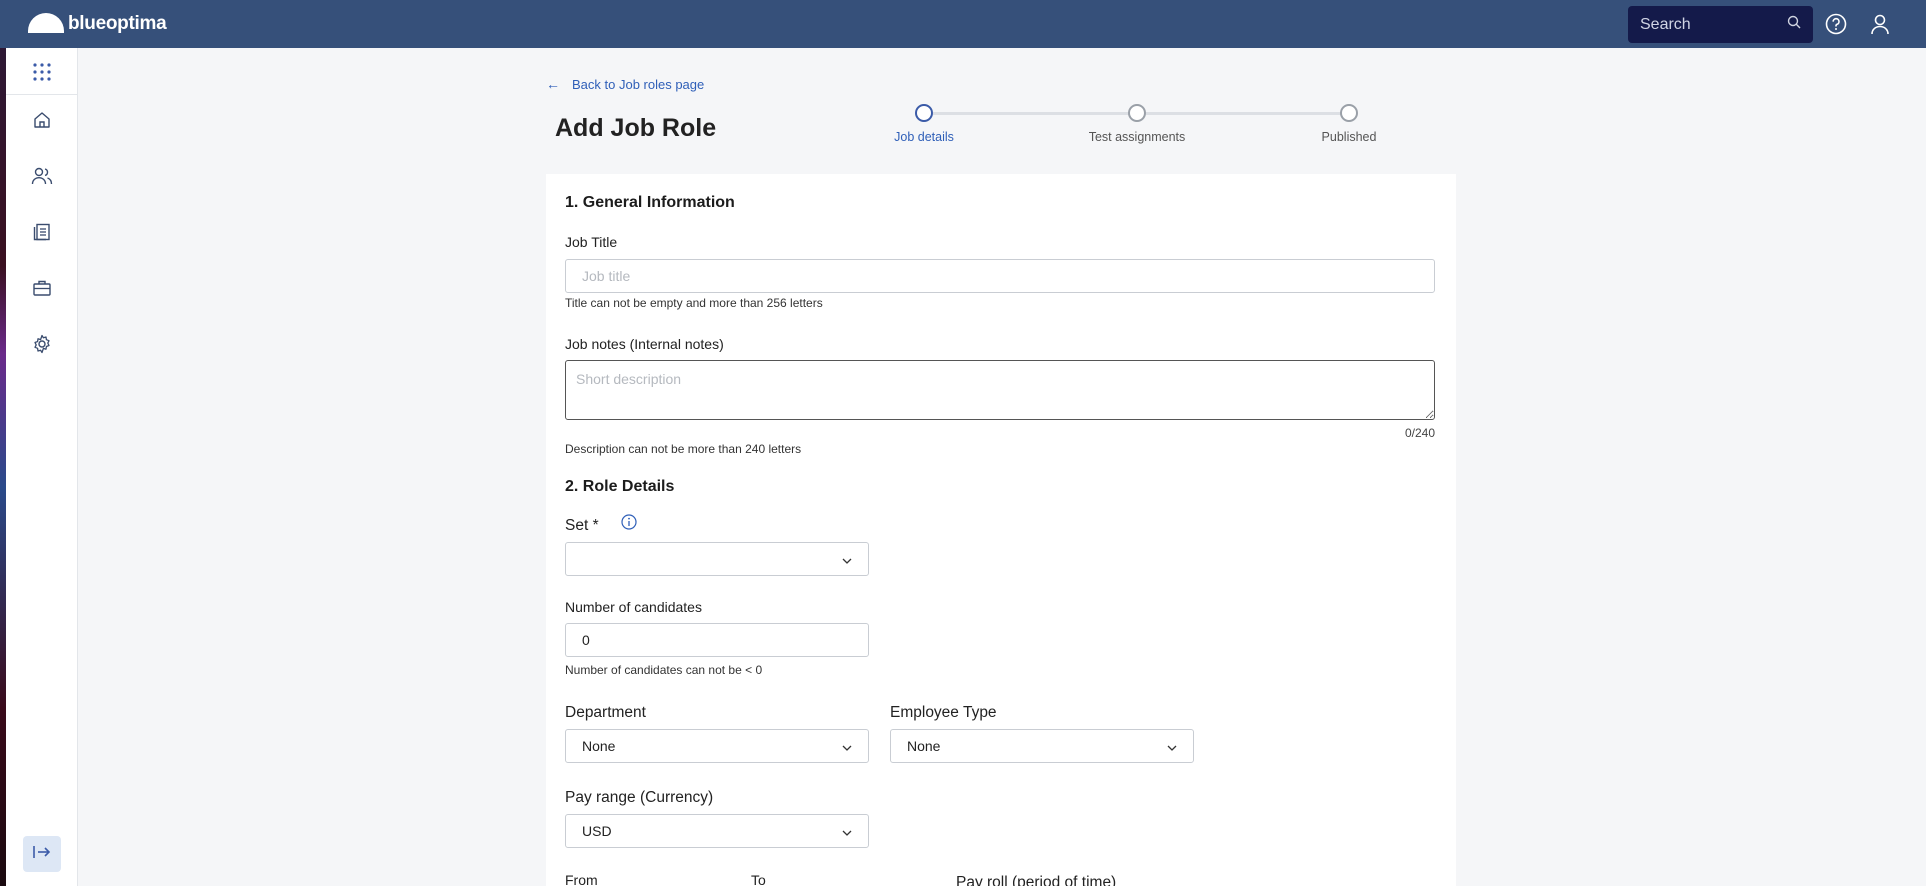 The width and height of the screenshot is (1926, 886). I want to click on step-2-label: Test assignments, so click(1137, 137).